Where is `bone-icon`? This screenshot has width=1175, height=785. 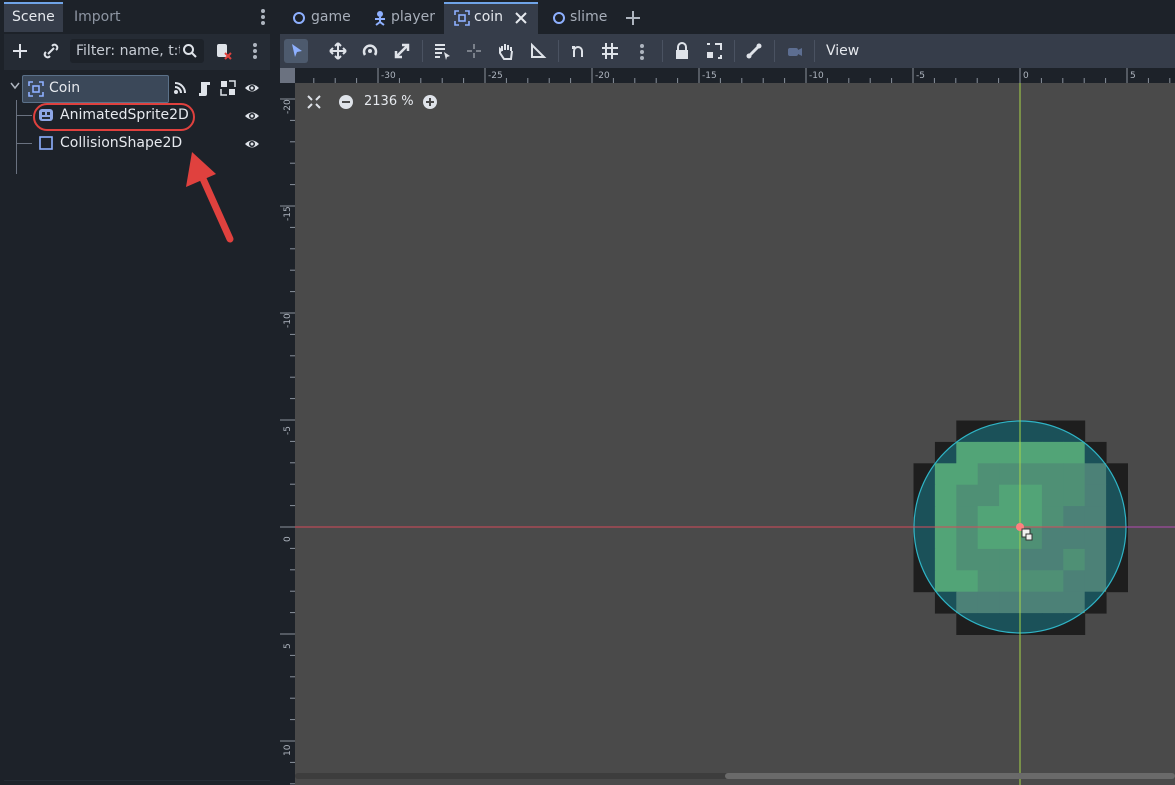
bone-icon is located at coordinates (754, 51).